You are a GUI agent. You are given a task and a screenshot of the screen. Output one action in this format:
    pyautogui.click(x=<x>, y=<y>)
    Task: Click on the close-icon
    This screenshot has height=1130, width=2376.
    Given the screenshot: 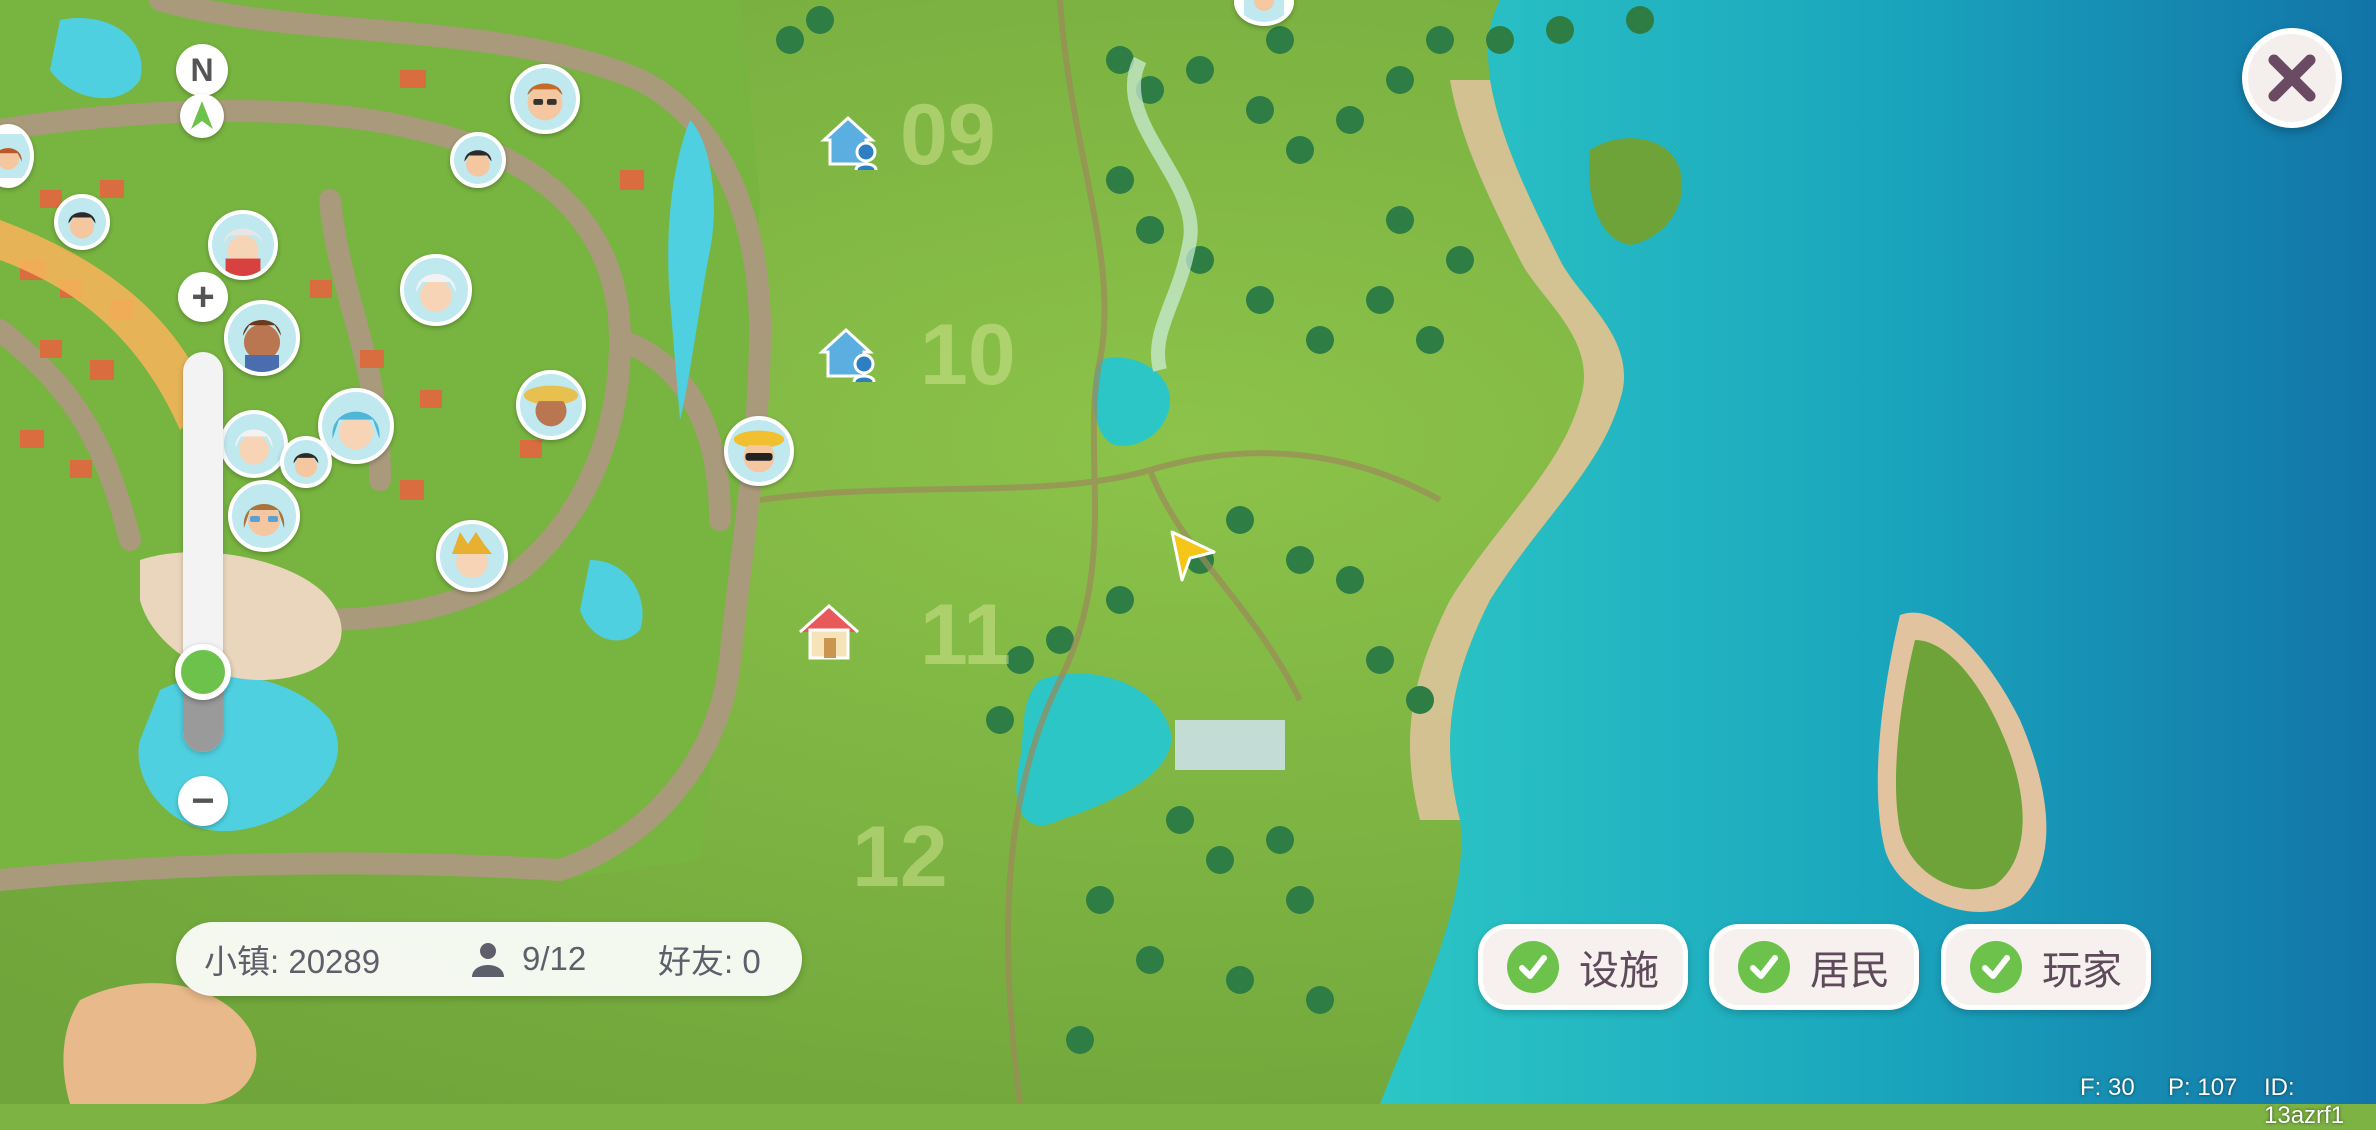 What is the action you would take?
    pyautogui.click(x=2292, y=78)
    